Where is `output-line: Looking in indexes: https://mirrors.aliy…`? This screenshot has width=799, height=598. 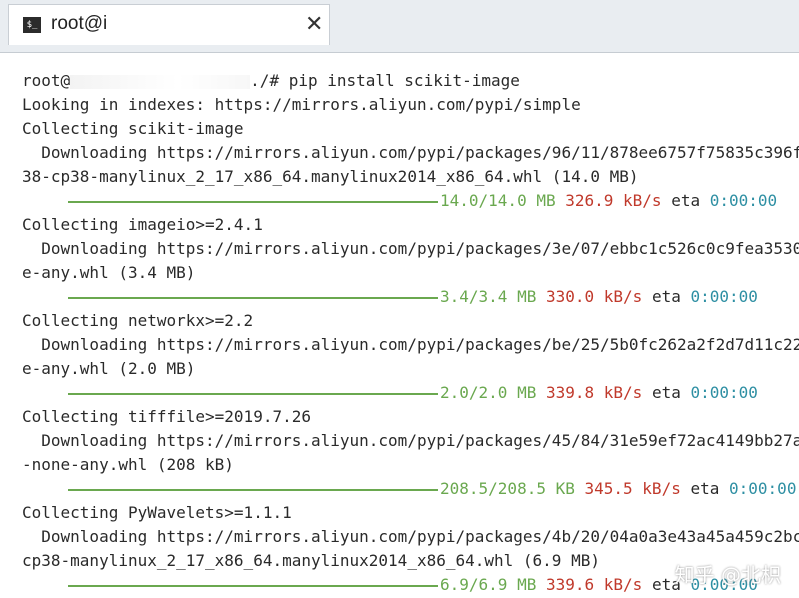 output-line: Looking in indexes: https://mirrors.aliy… is located at coordinates (301, 104).